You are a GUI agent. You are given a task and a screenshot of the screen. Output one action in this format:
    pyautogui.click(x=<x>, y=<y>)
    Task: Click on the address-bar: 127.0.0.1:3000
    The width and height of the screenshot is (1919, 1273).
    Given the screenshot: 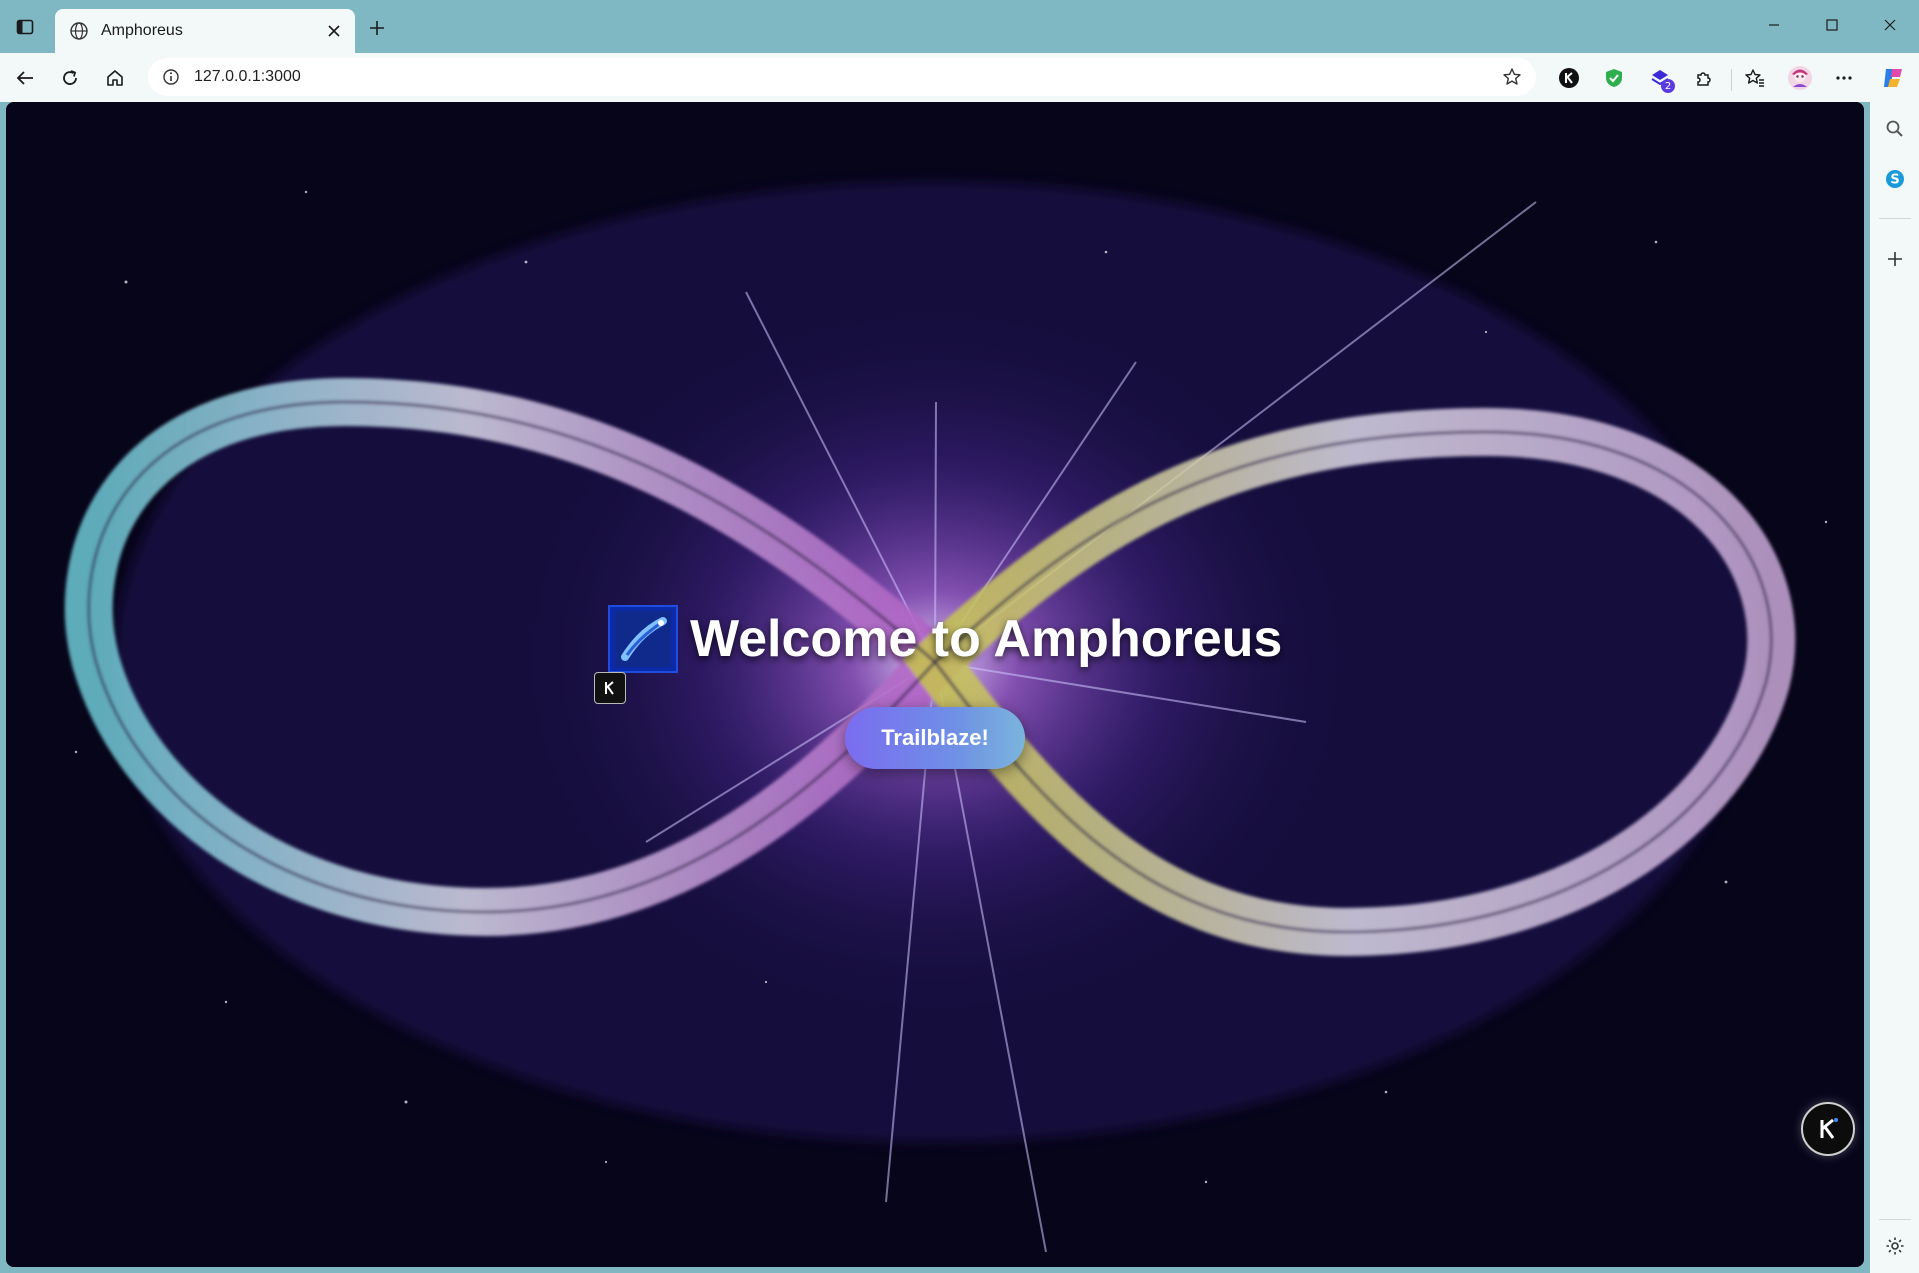 What is the action you would take?
    pyautogui.click(x=842, y=77)
    